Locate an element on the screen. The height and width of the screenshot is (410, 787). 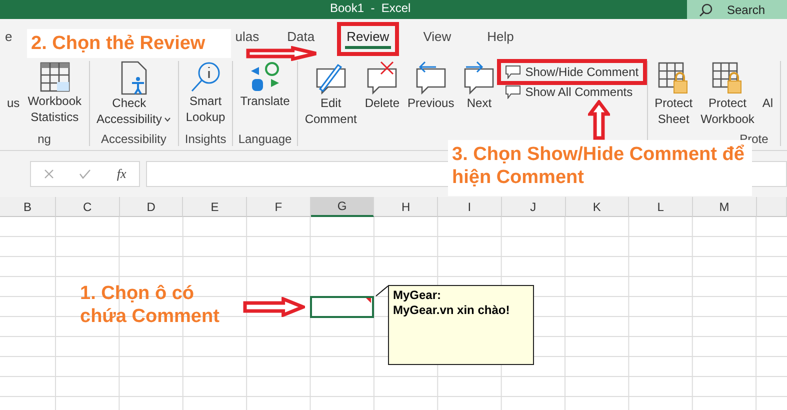
window-title: Book1 - Excel is located at coordinates (370, 8).